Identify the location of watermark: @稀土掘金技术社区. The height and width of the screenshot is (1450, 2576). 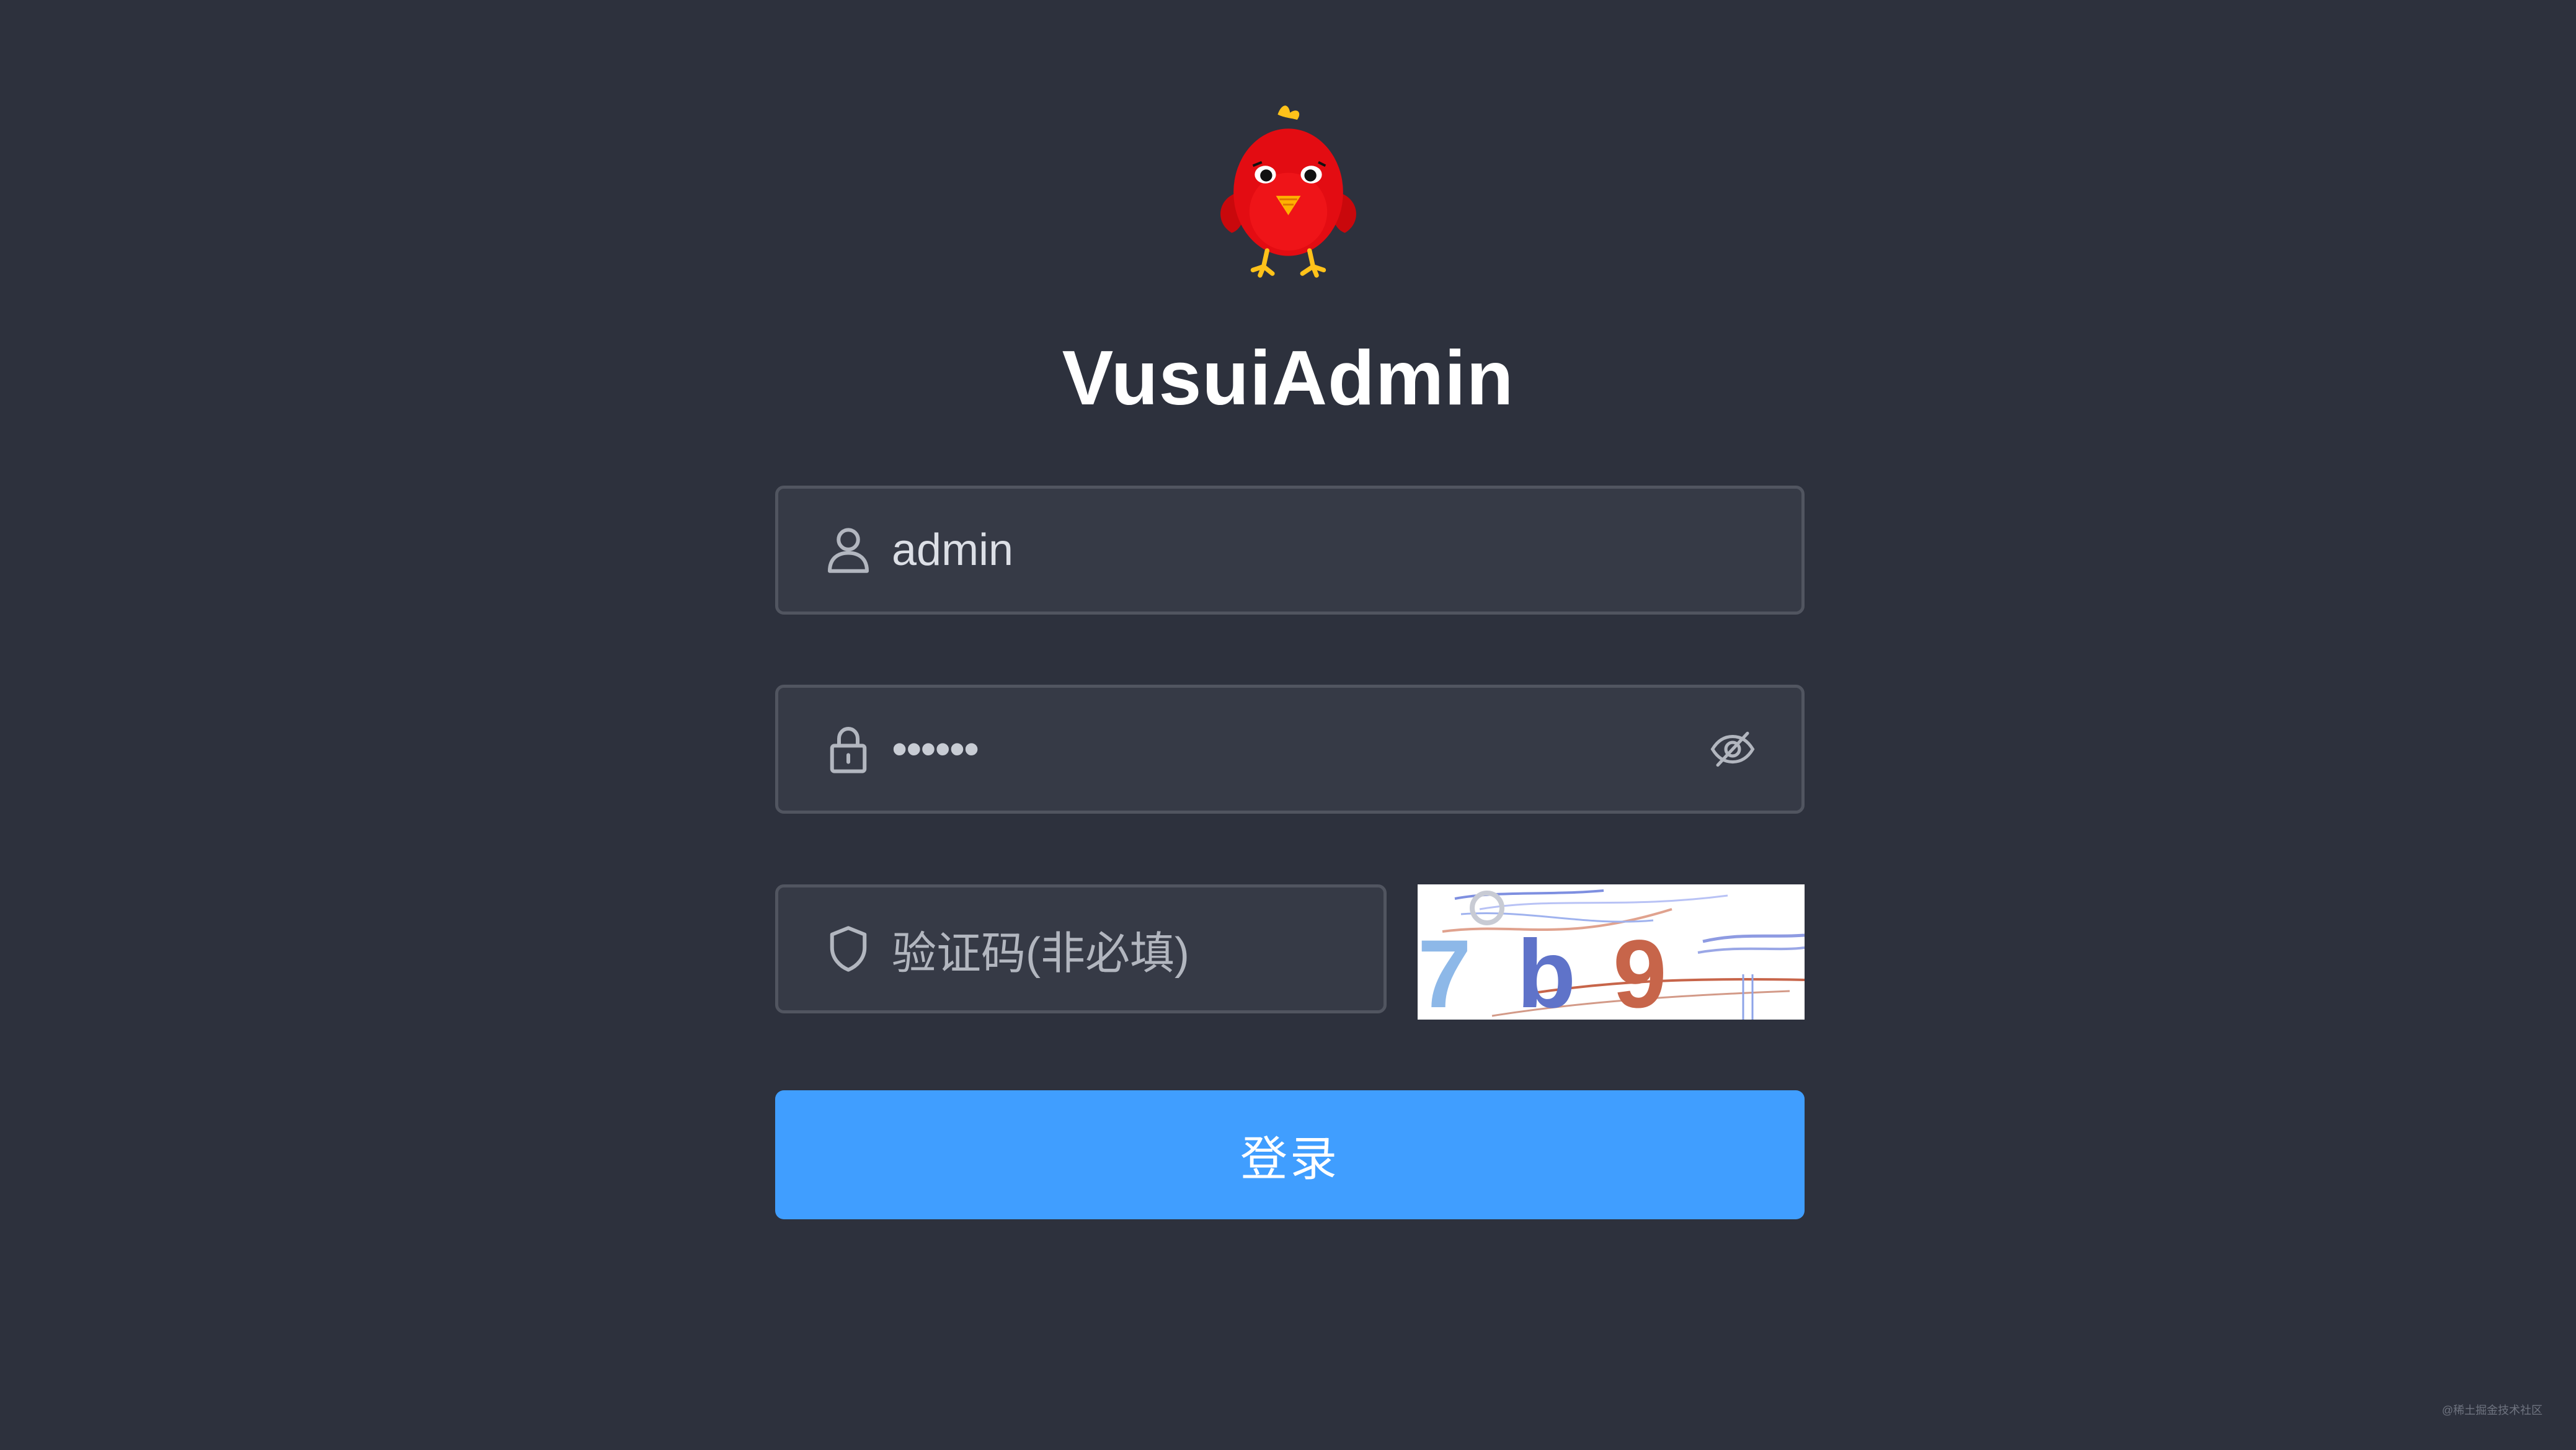
(2492, 1410).